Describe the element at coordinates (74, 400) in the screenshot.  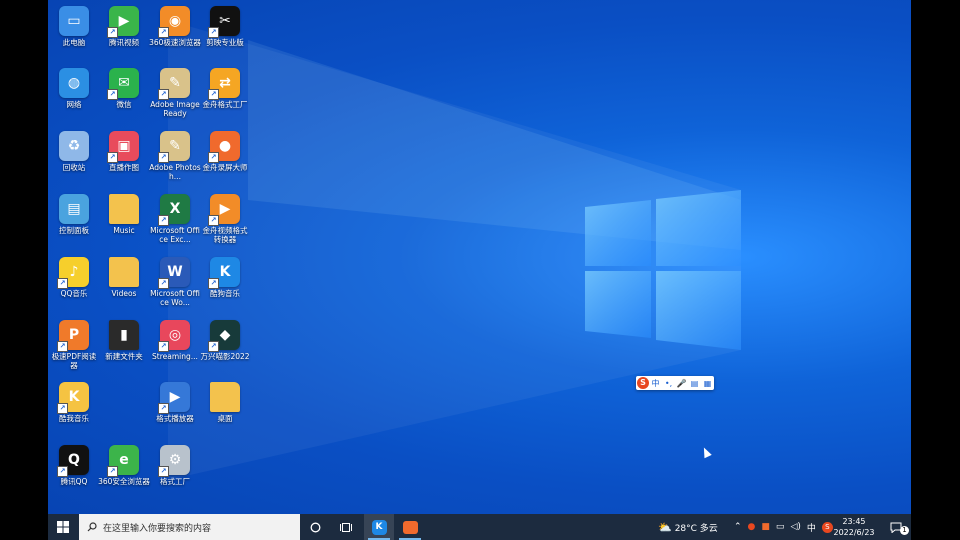
I see `desktop-icon: K ↗ 酷我音乐` at that location.